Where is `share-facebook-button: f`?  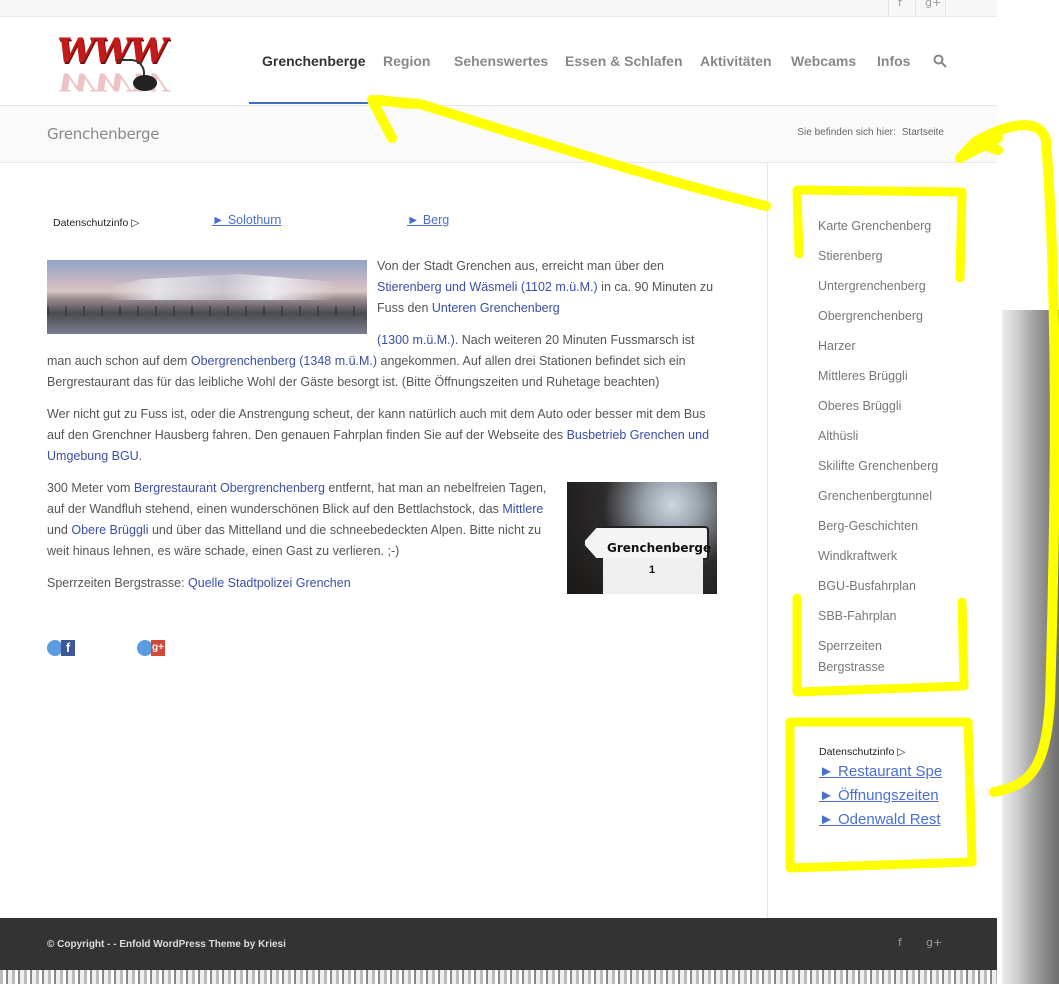 share-facebook-button: f is located at coordinates (62, 648).